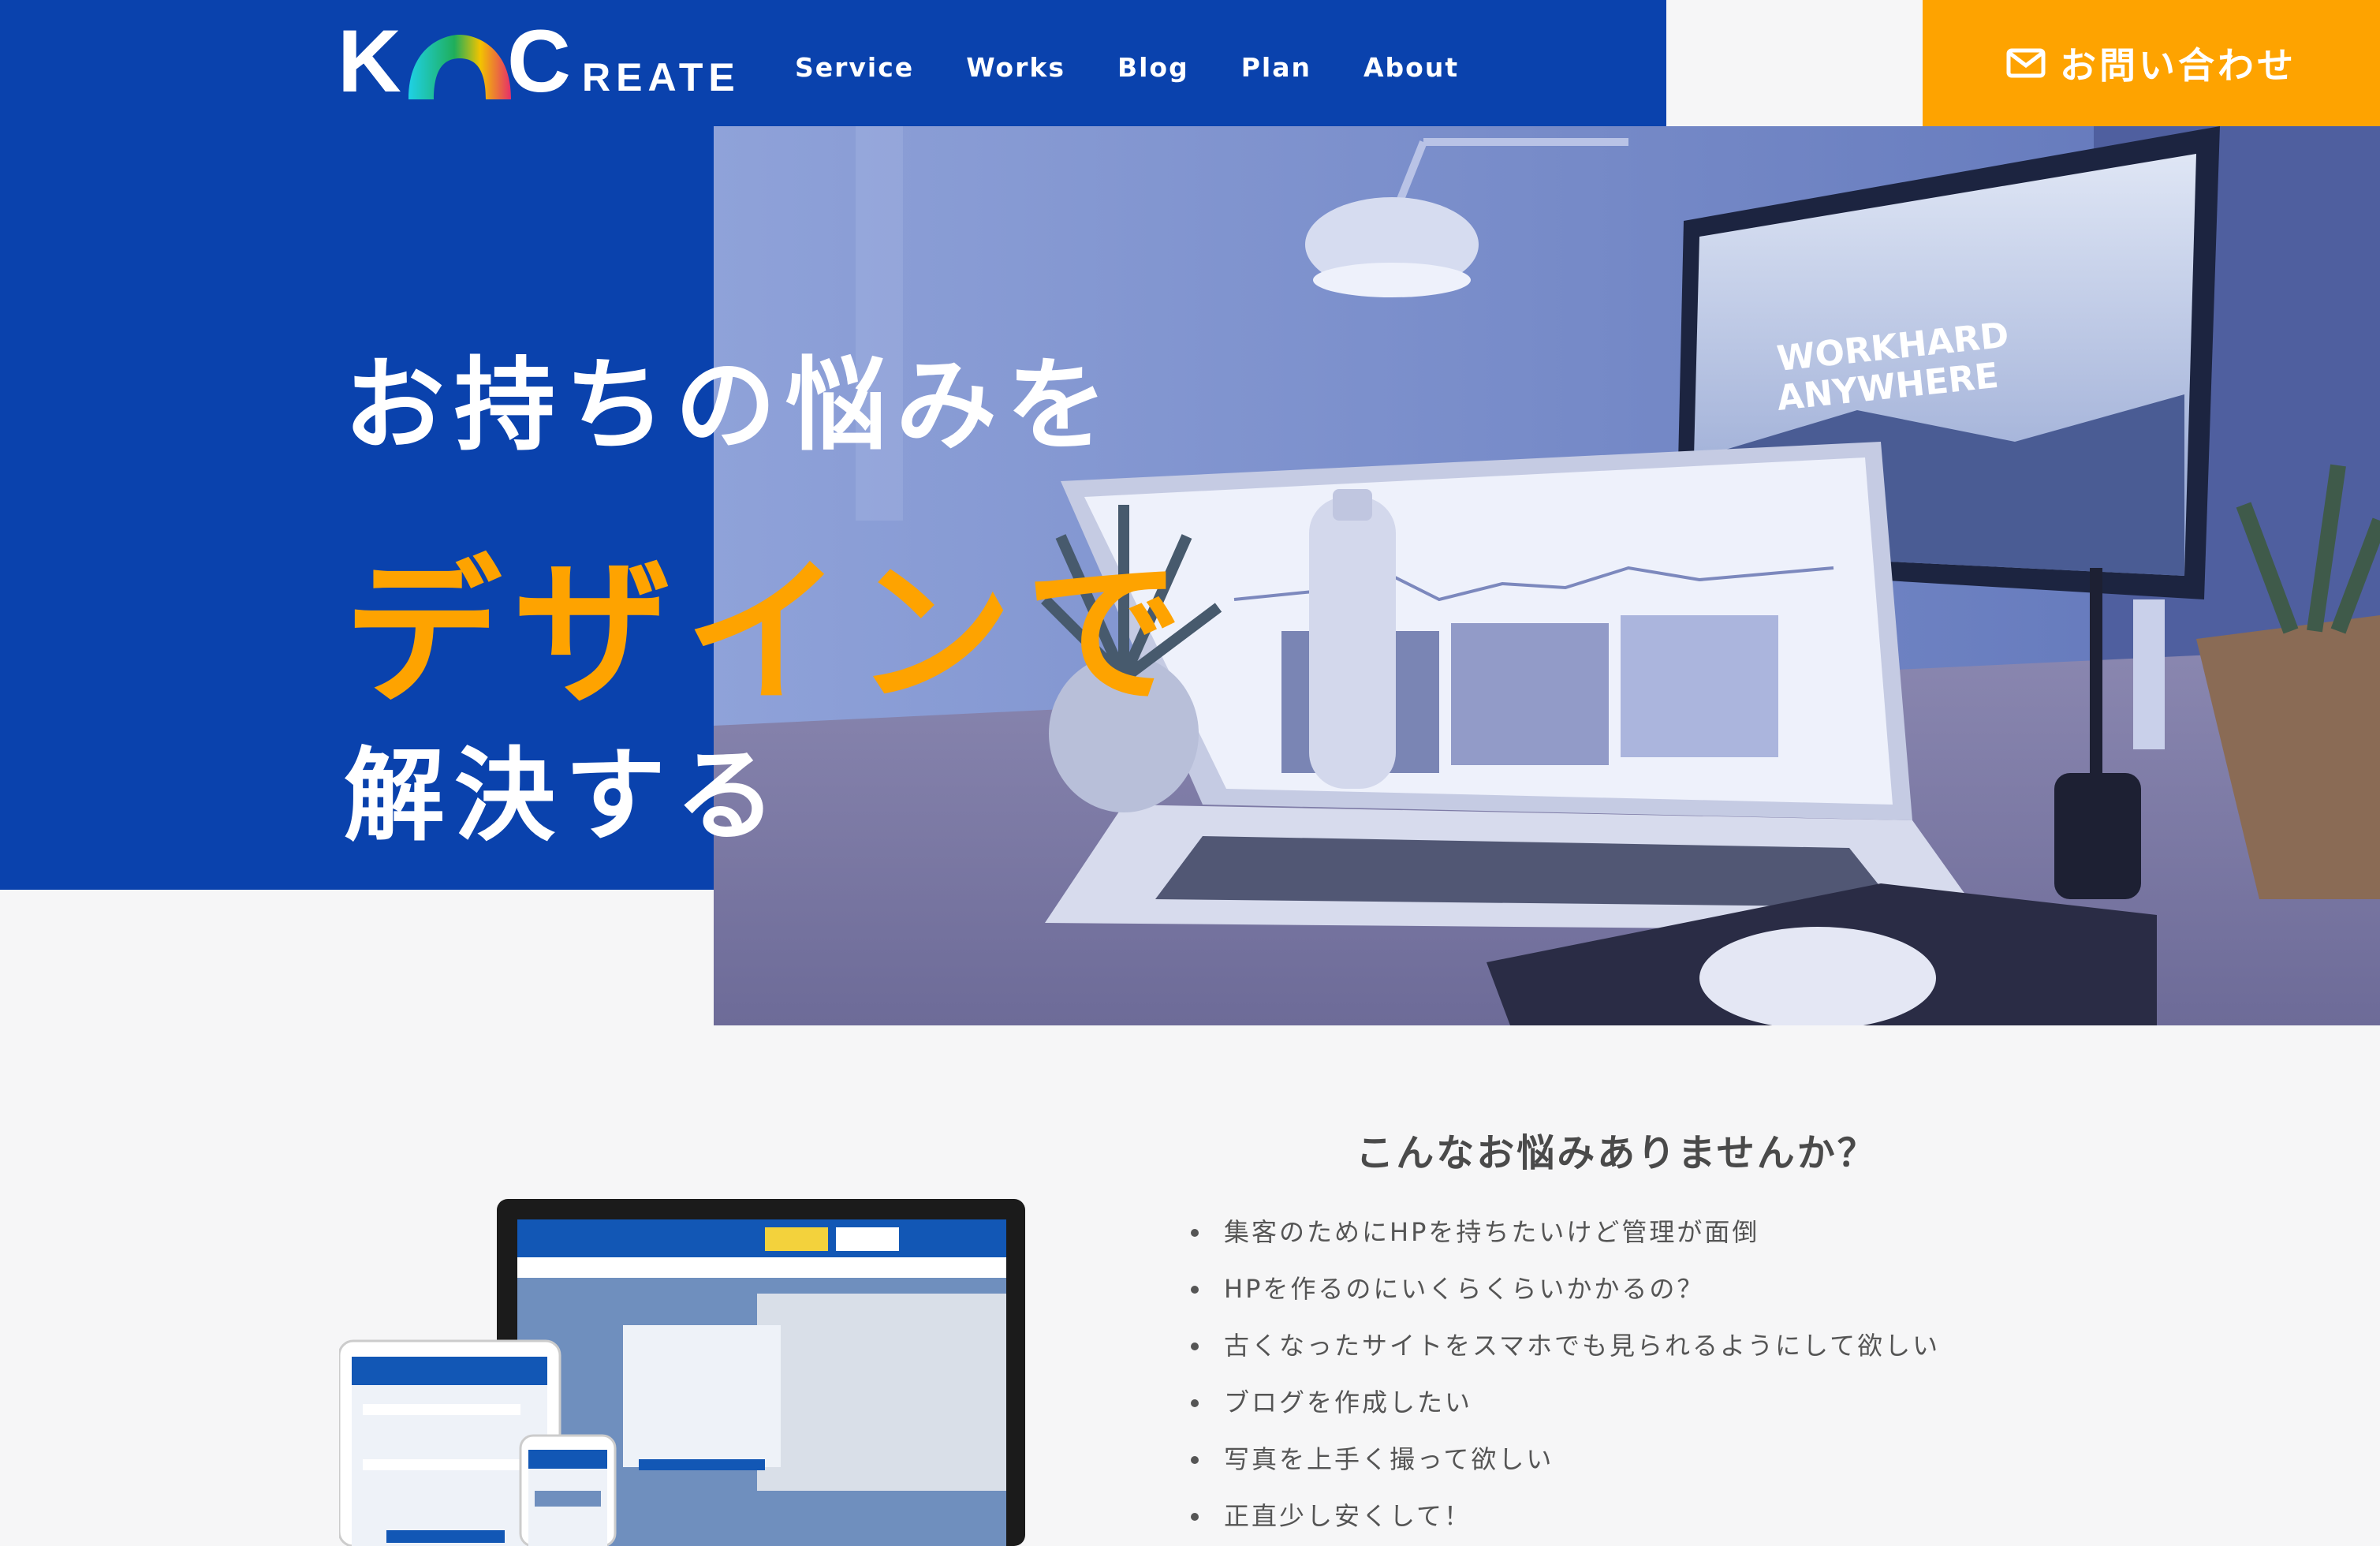 The image size is (2380, 1546). Describe the element at coordinates (1153, 67) in the screenshot. I see `nav-blog: Blog` at that location.